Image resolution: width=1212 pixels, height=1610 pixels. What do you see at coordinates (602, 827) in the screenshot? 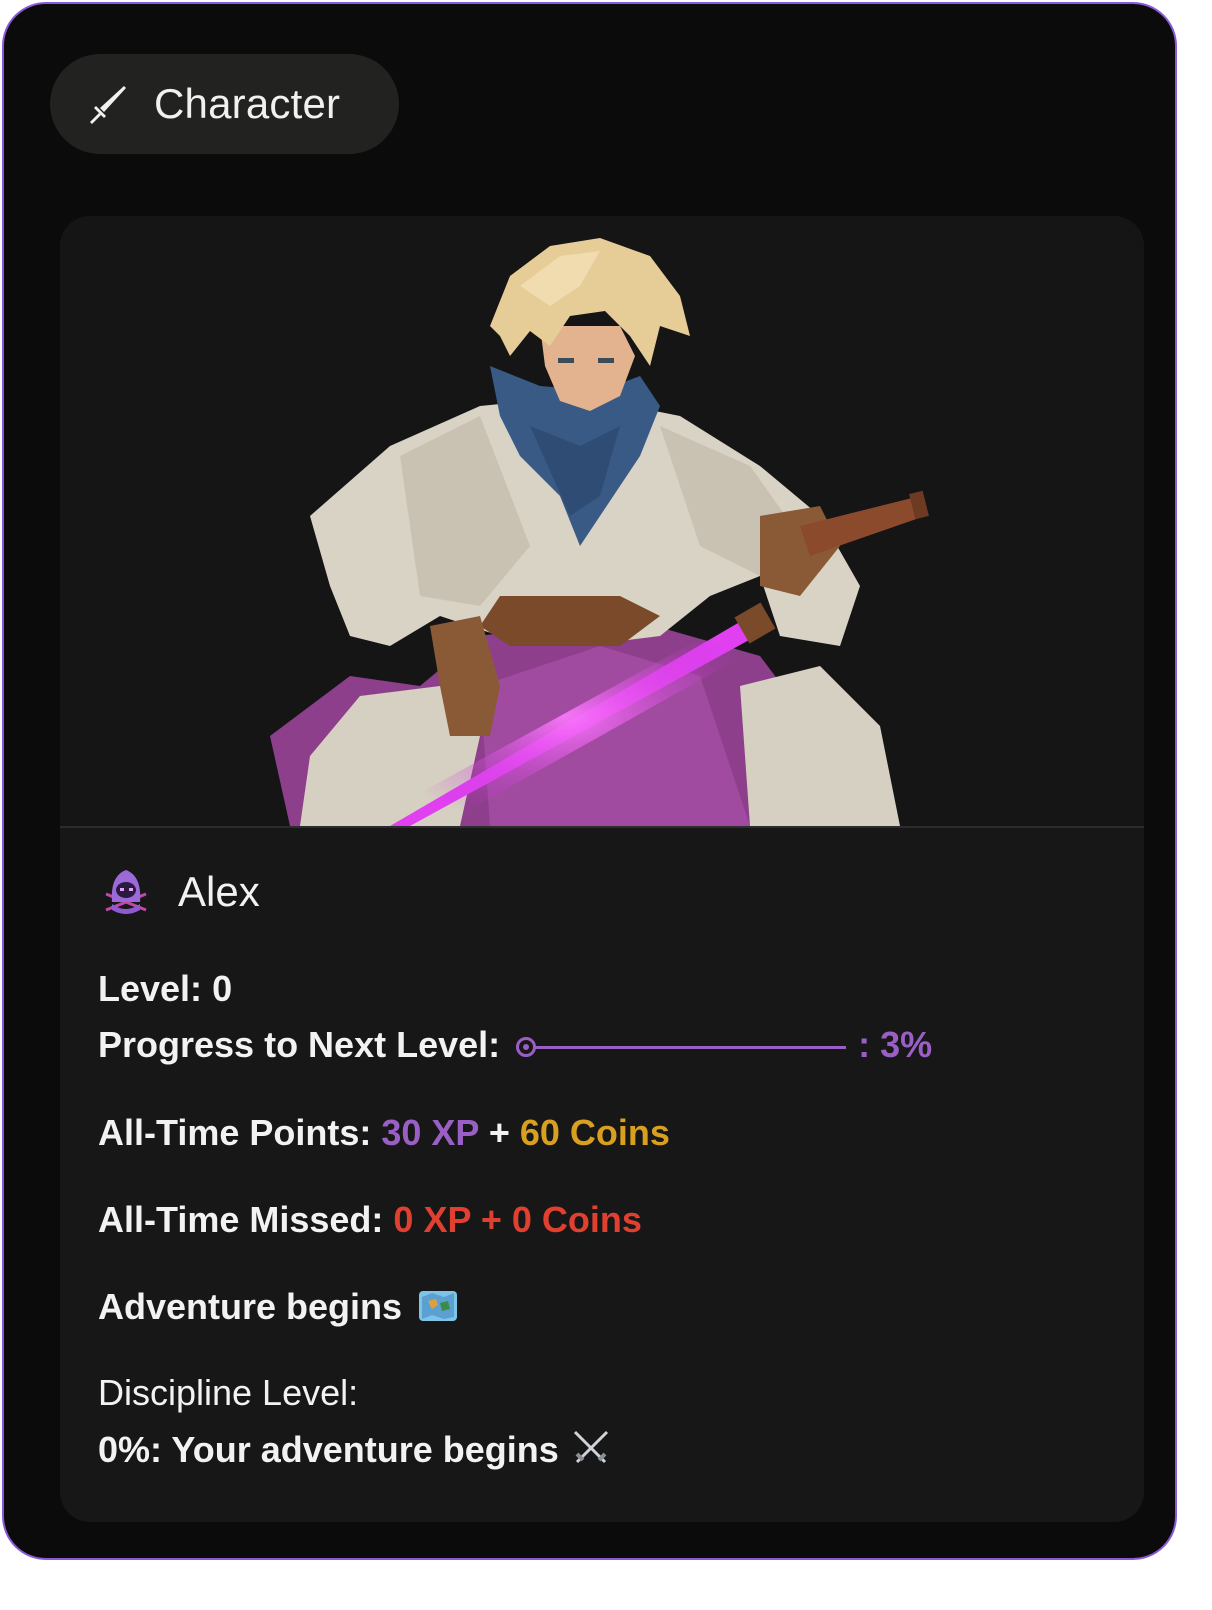
I see `portrait-divider` at bounding box center [602, 827].